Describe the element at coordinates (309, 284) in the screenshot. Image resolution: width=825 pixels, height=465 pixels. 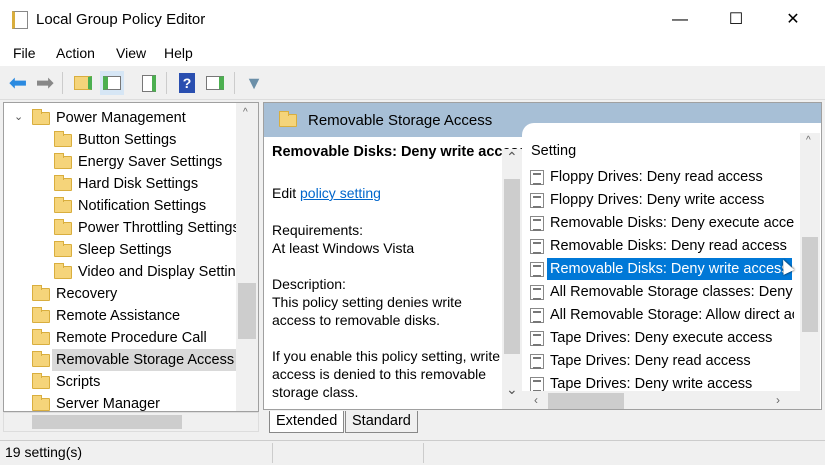
I see `description-label: Description:` at that location.